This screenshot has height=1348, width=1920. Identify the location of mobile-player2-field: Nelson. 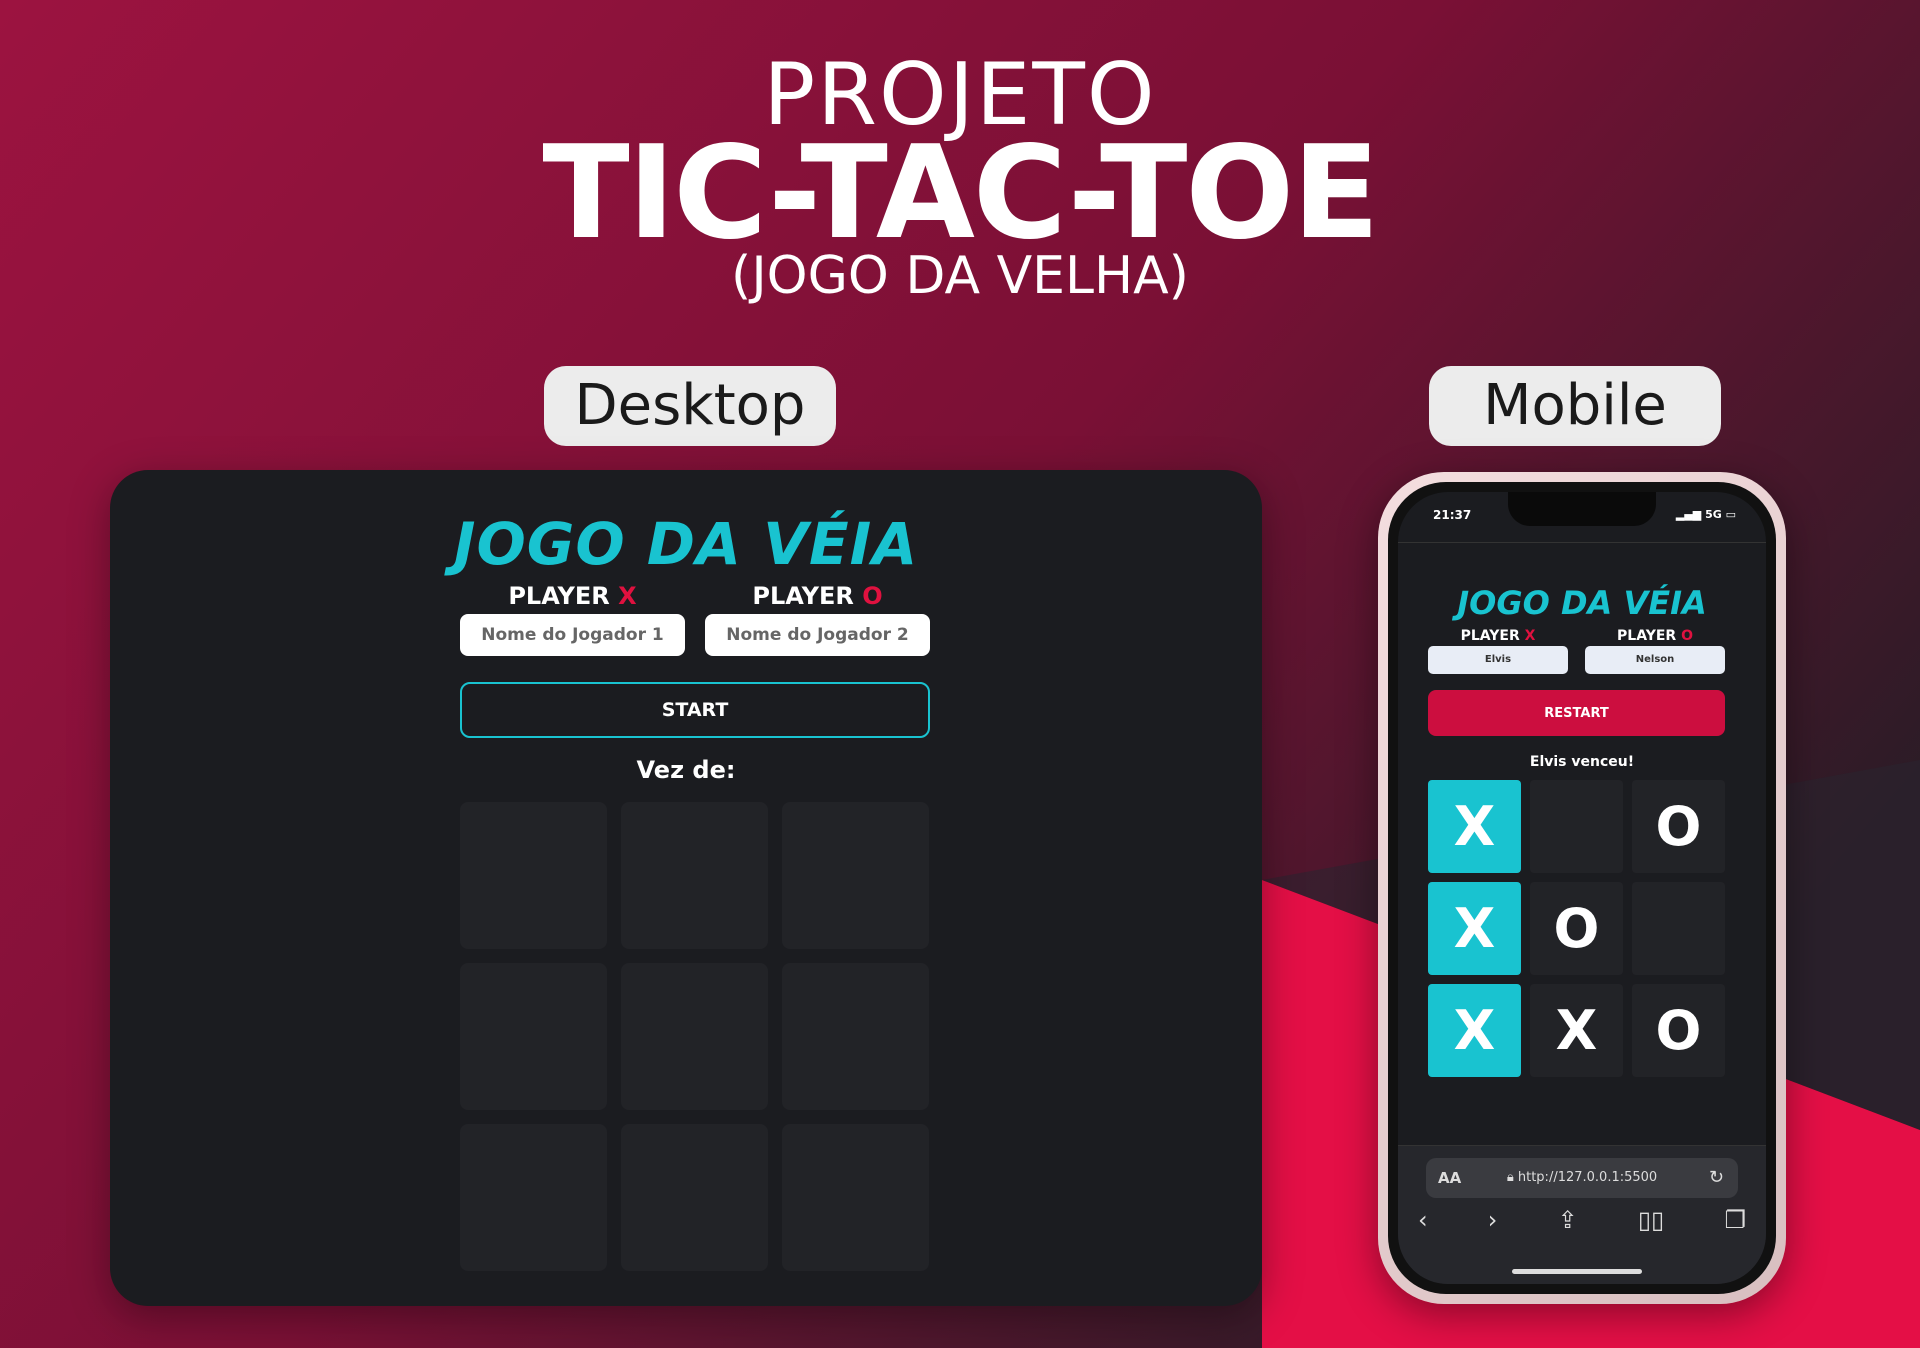
(1655, 660).